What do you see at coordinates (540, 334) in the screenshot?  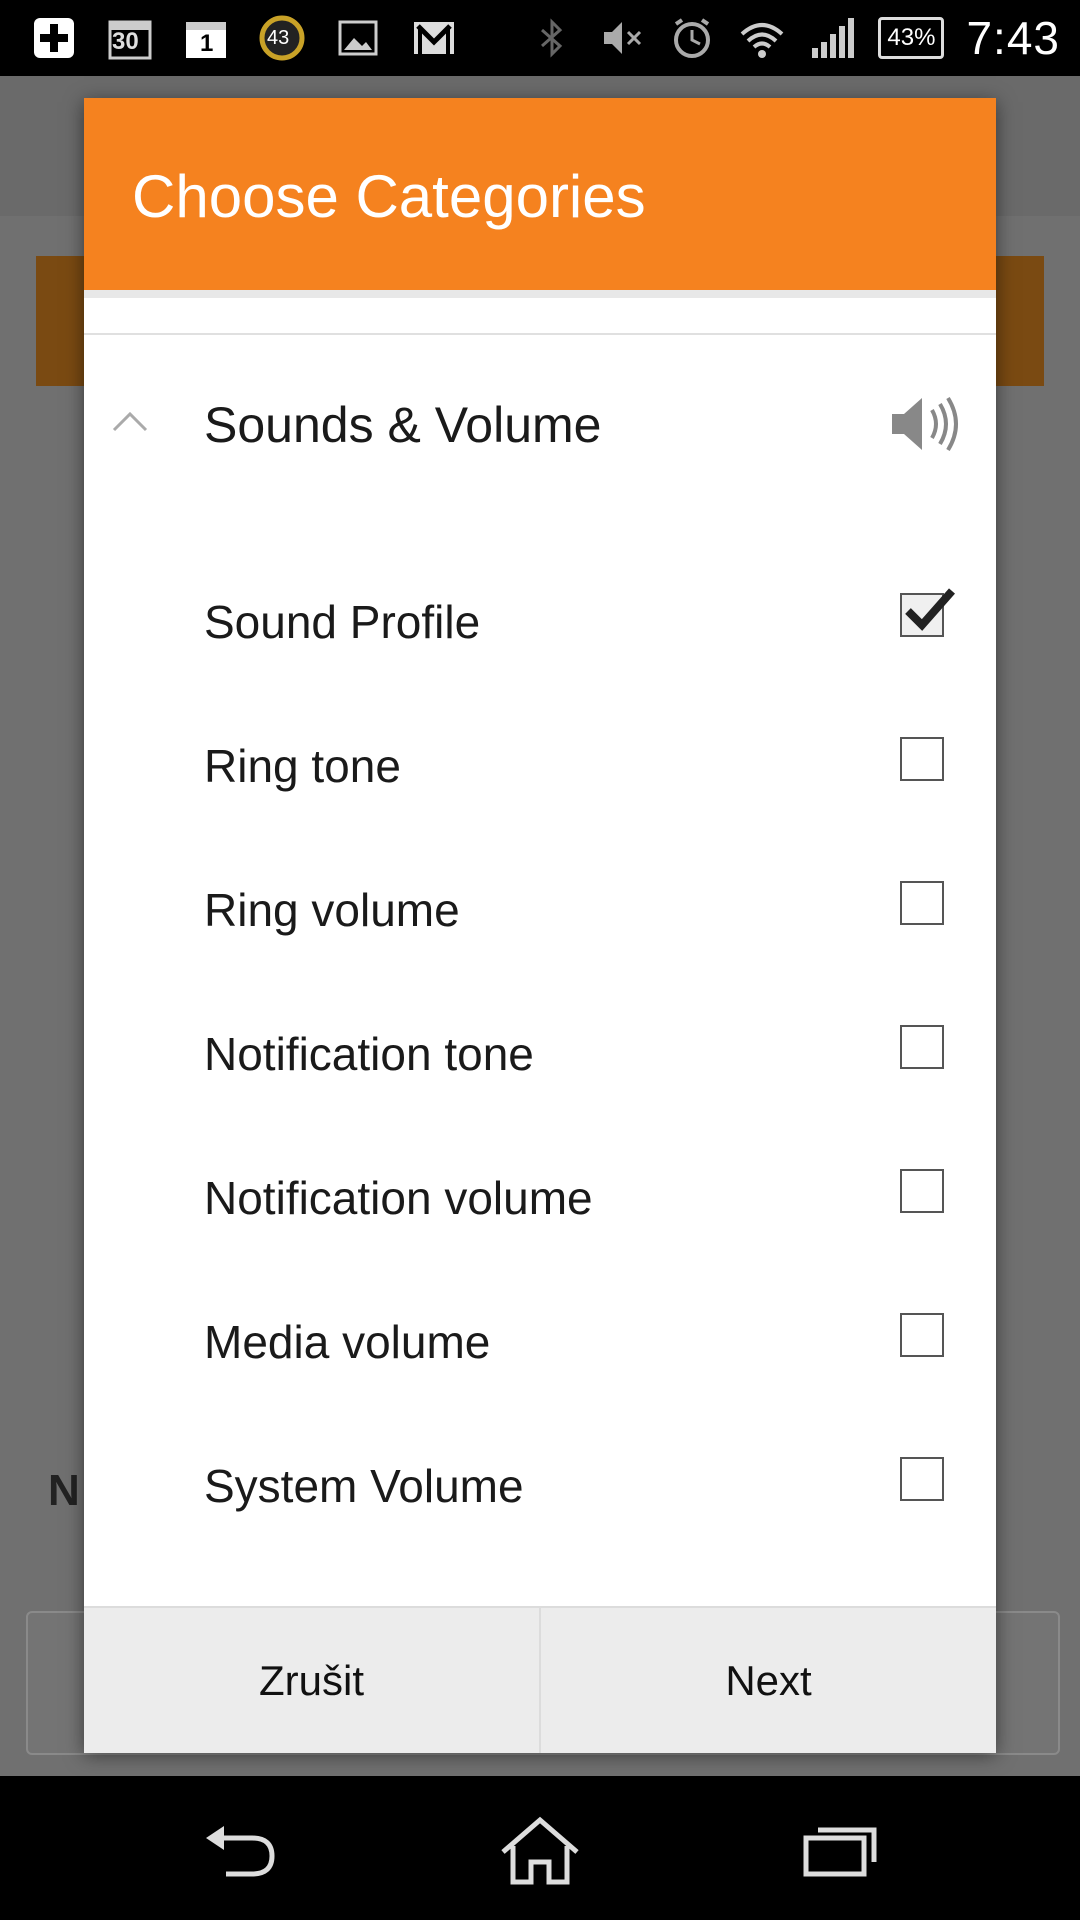 I see `list-divider` at bounding box center [540, 334].